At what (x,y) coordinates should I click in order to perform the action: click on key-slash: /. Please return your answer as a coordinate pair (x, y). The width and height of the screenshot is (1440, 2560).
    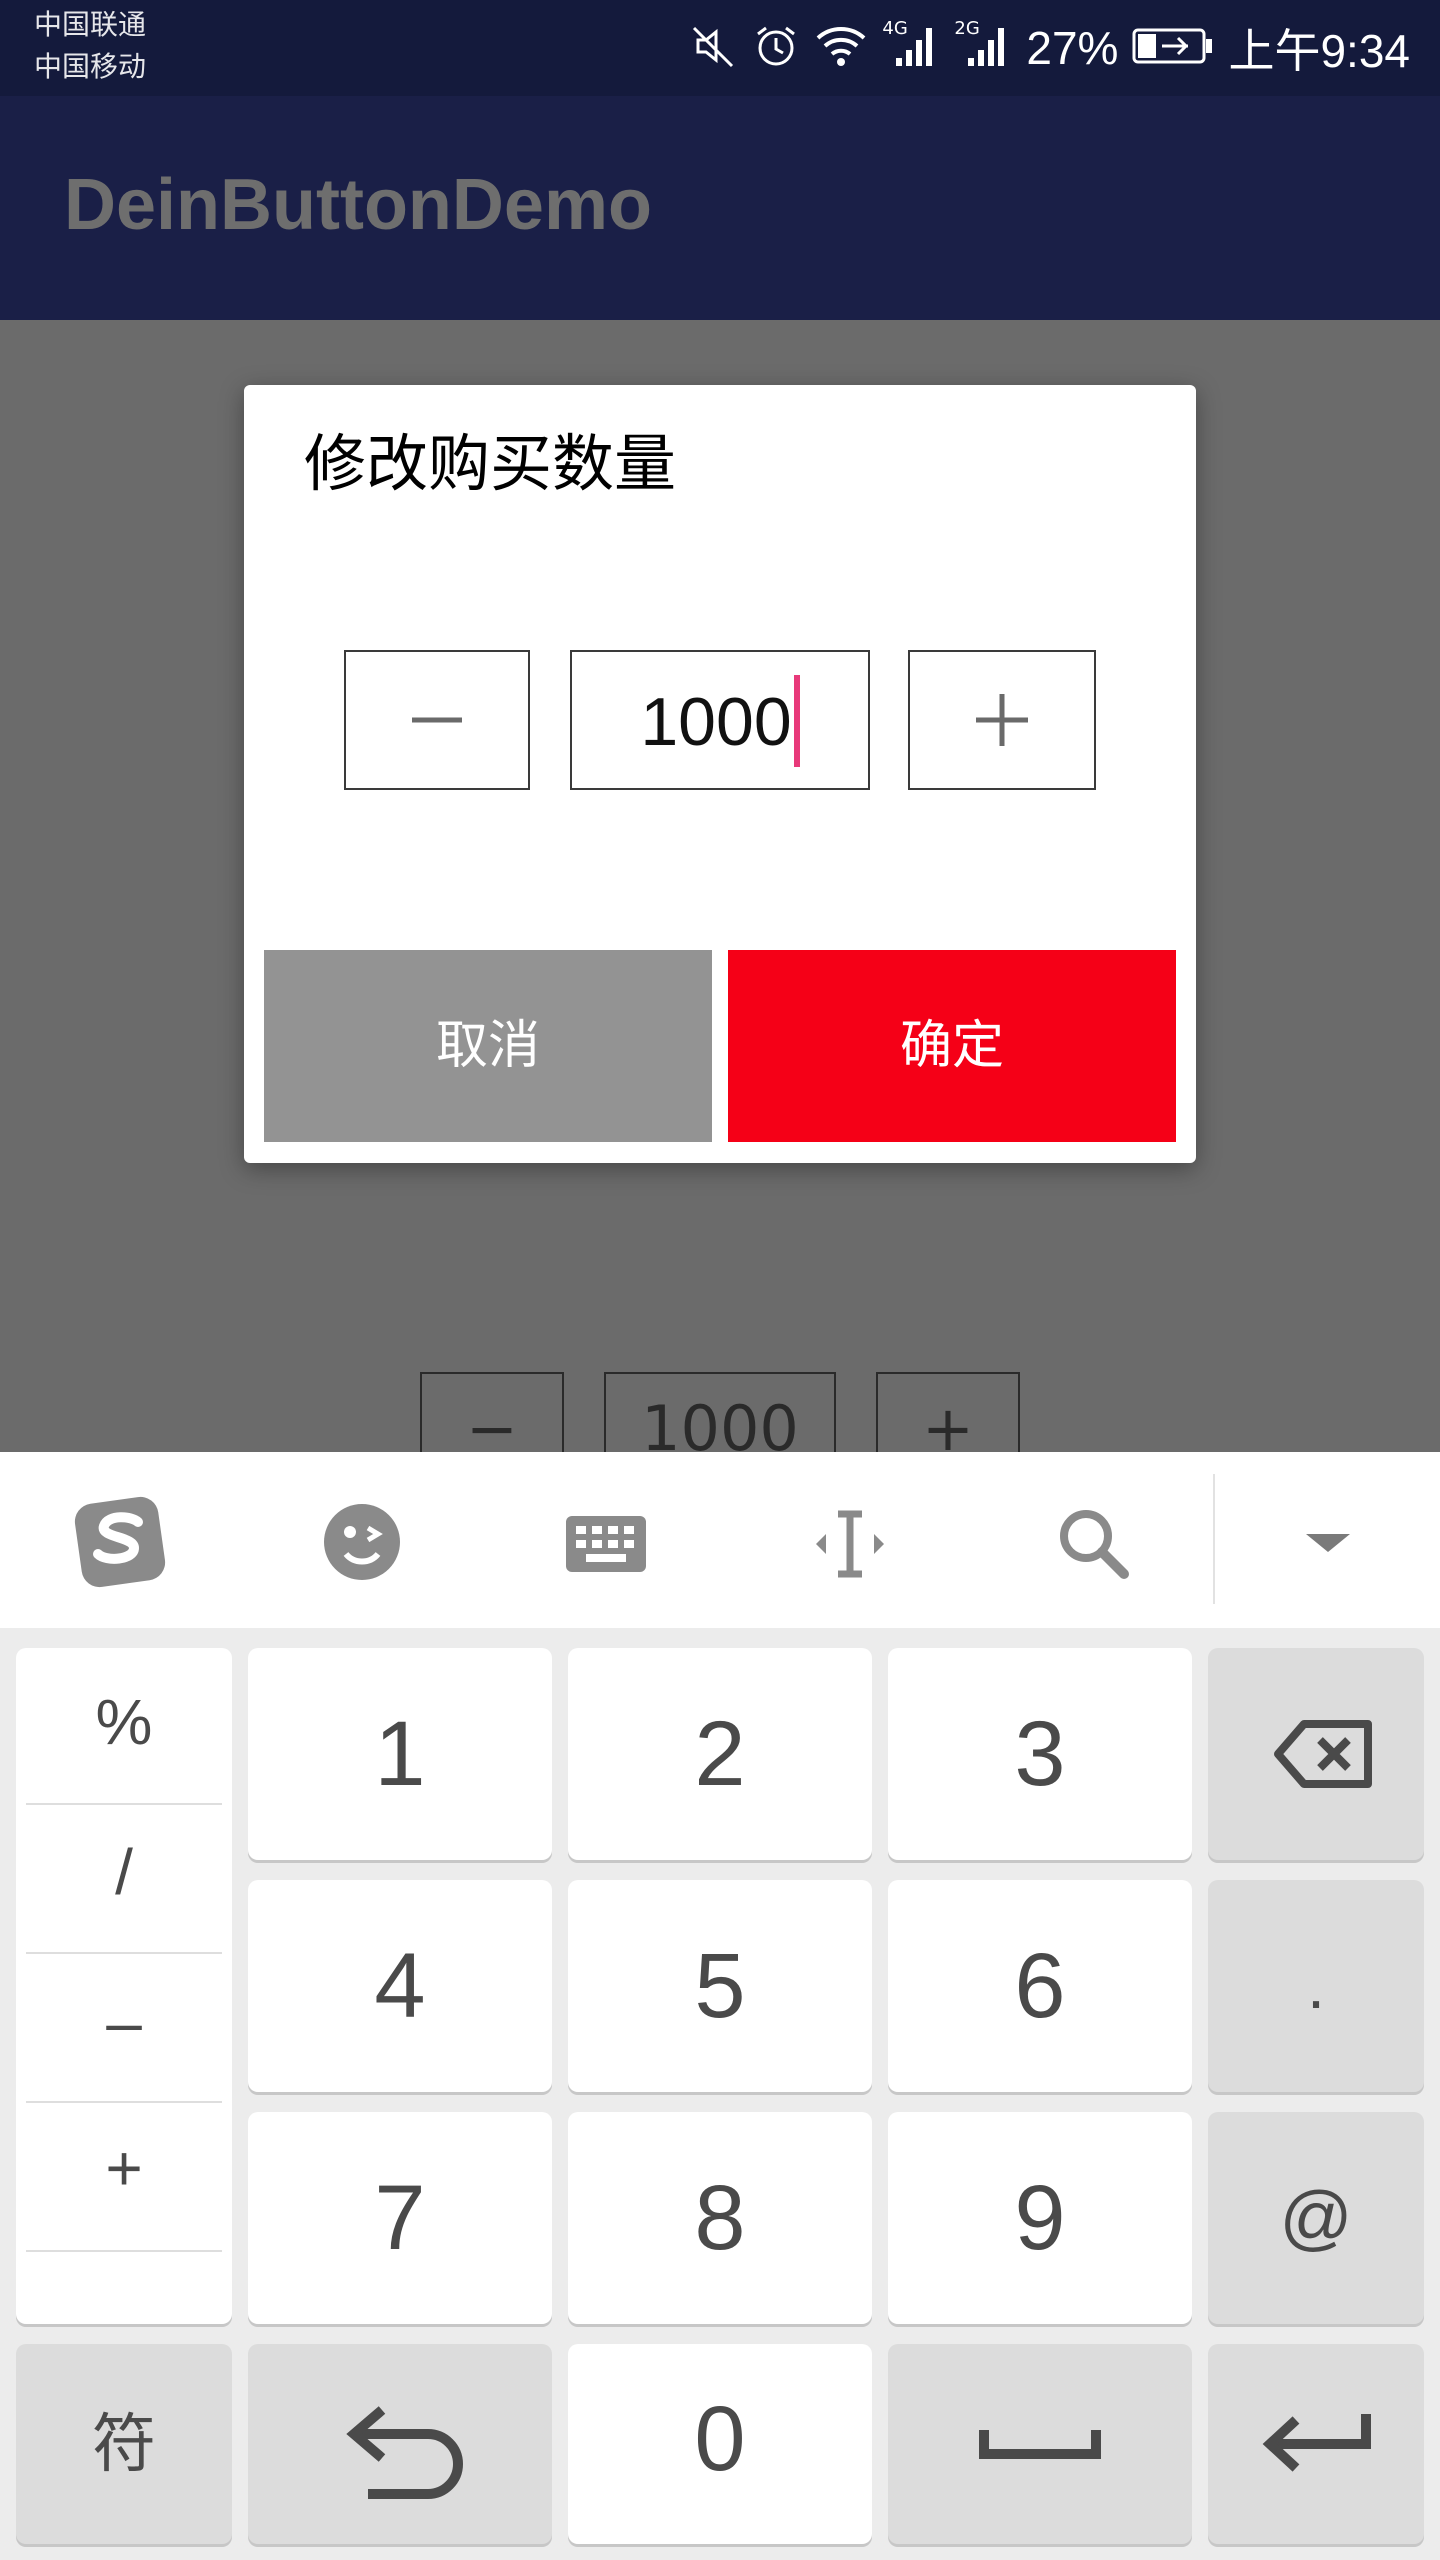
    Looking at the image, I should click on (124, 1872).